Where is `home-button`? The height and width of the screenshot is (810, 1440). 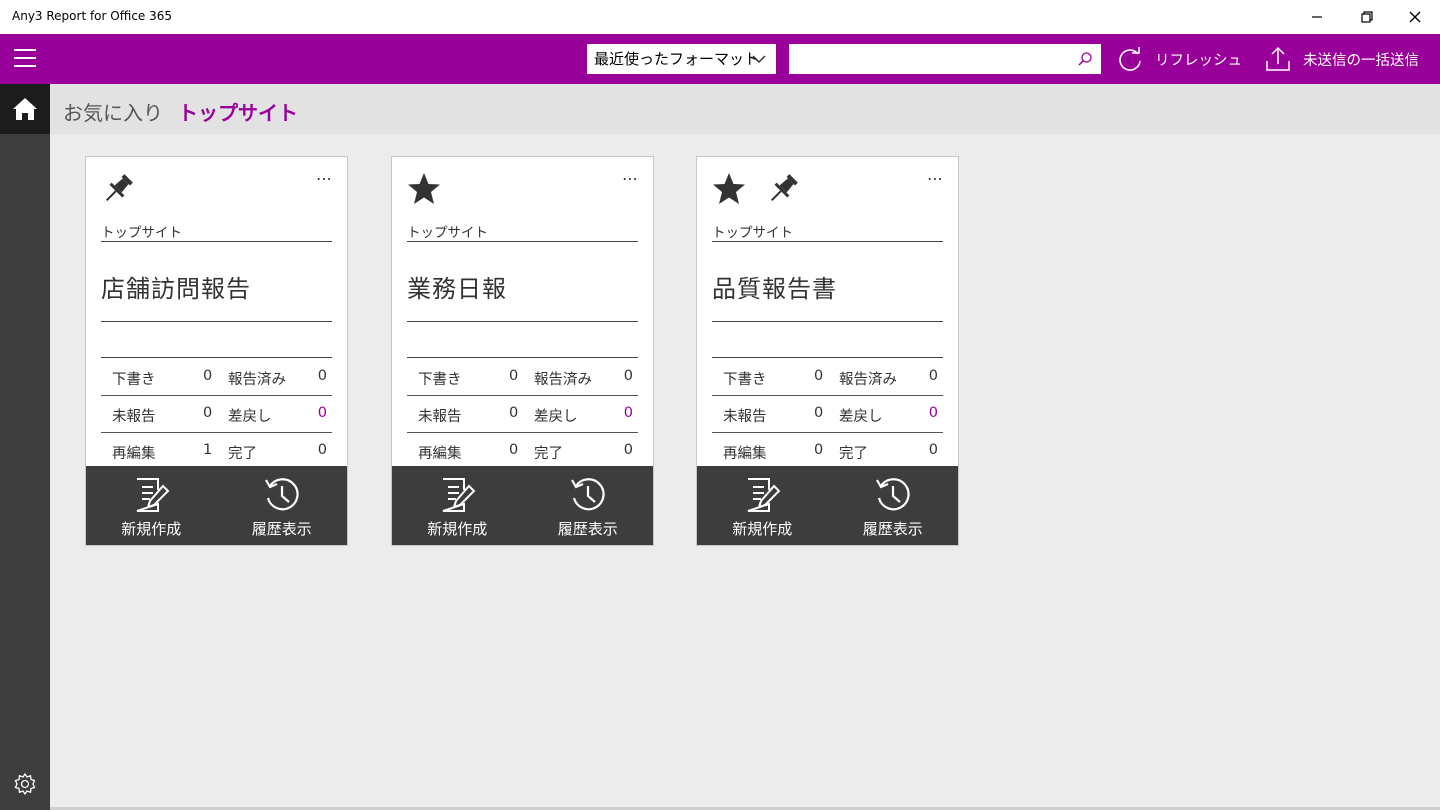 home-button is located at coordinates (25, 109).